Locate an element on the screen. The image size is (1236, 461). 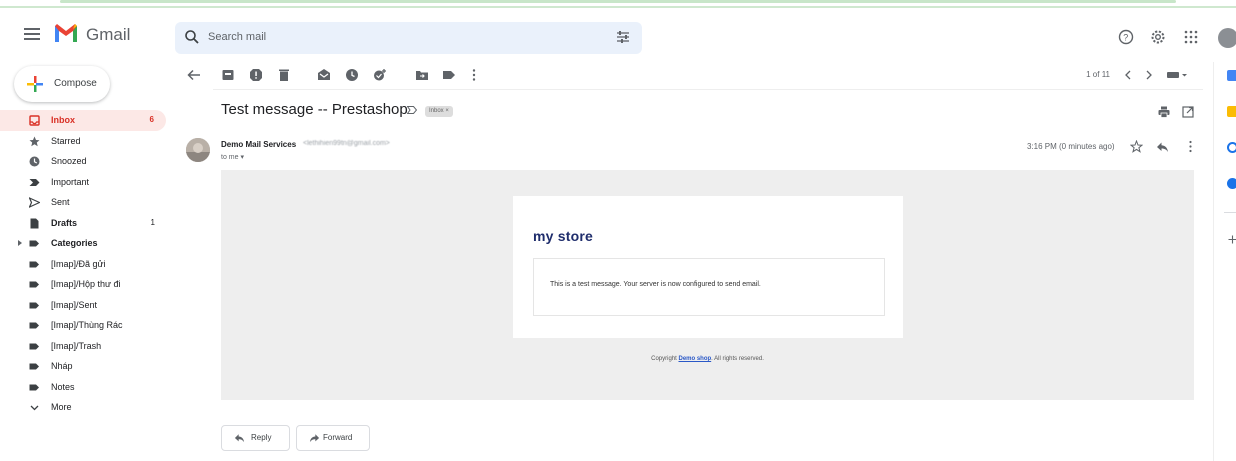
sender-avatar is located at coordinates (198, 150).